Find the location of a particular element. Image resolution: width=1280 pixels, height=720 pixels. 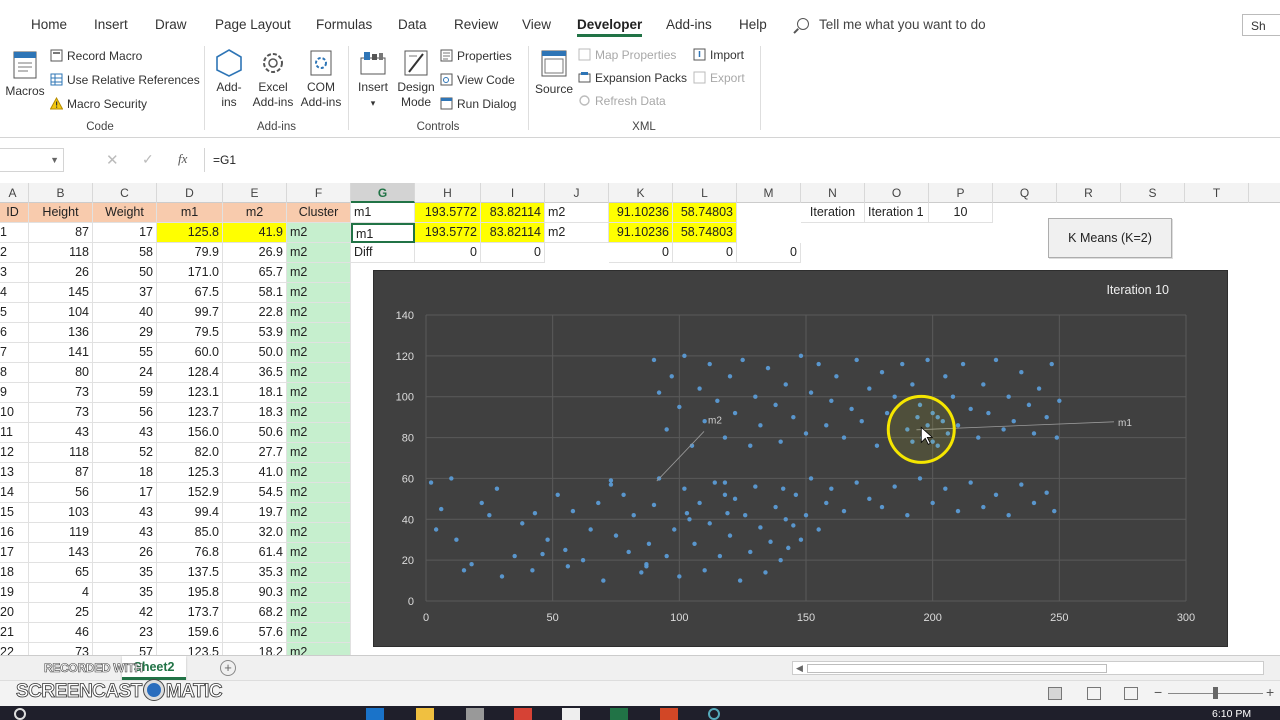

column-header-i: I is located at coordinates (513, 193).